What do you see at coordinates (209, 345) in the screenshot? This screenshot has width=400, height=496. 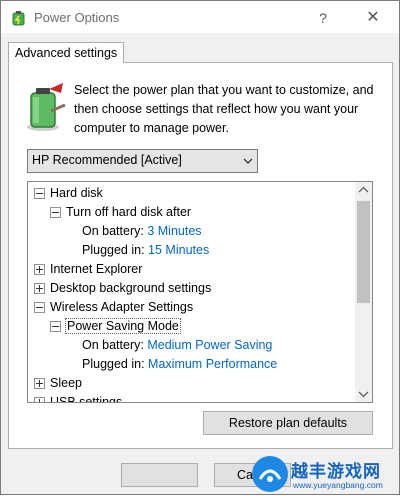 I see `setting-value-link: Medium Power Saving` at bounding box center [209, 345].